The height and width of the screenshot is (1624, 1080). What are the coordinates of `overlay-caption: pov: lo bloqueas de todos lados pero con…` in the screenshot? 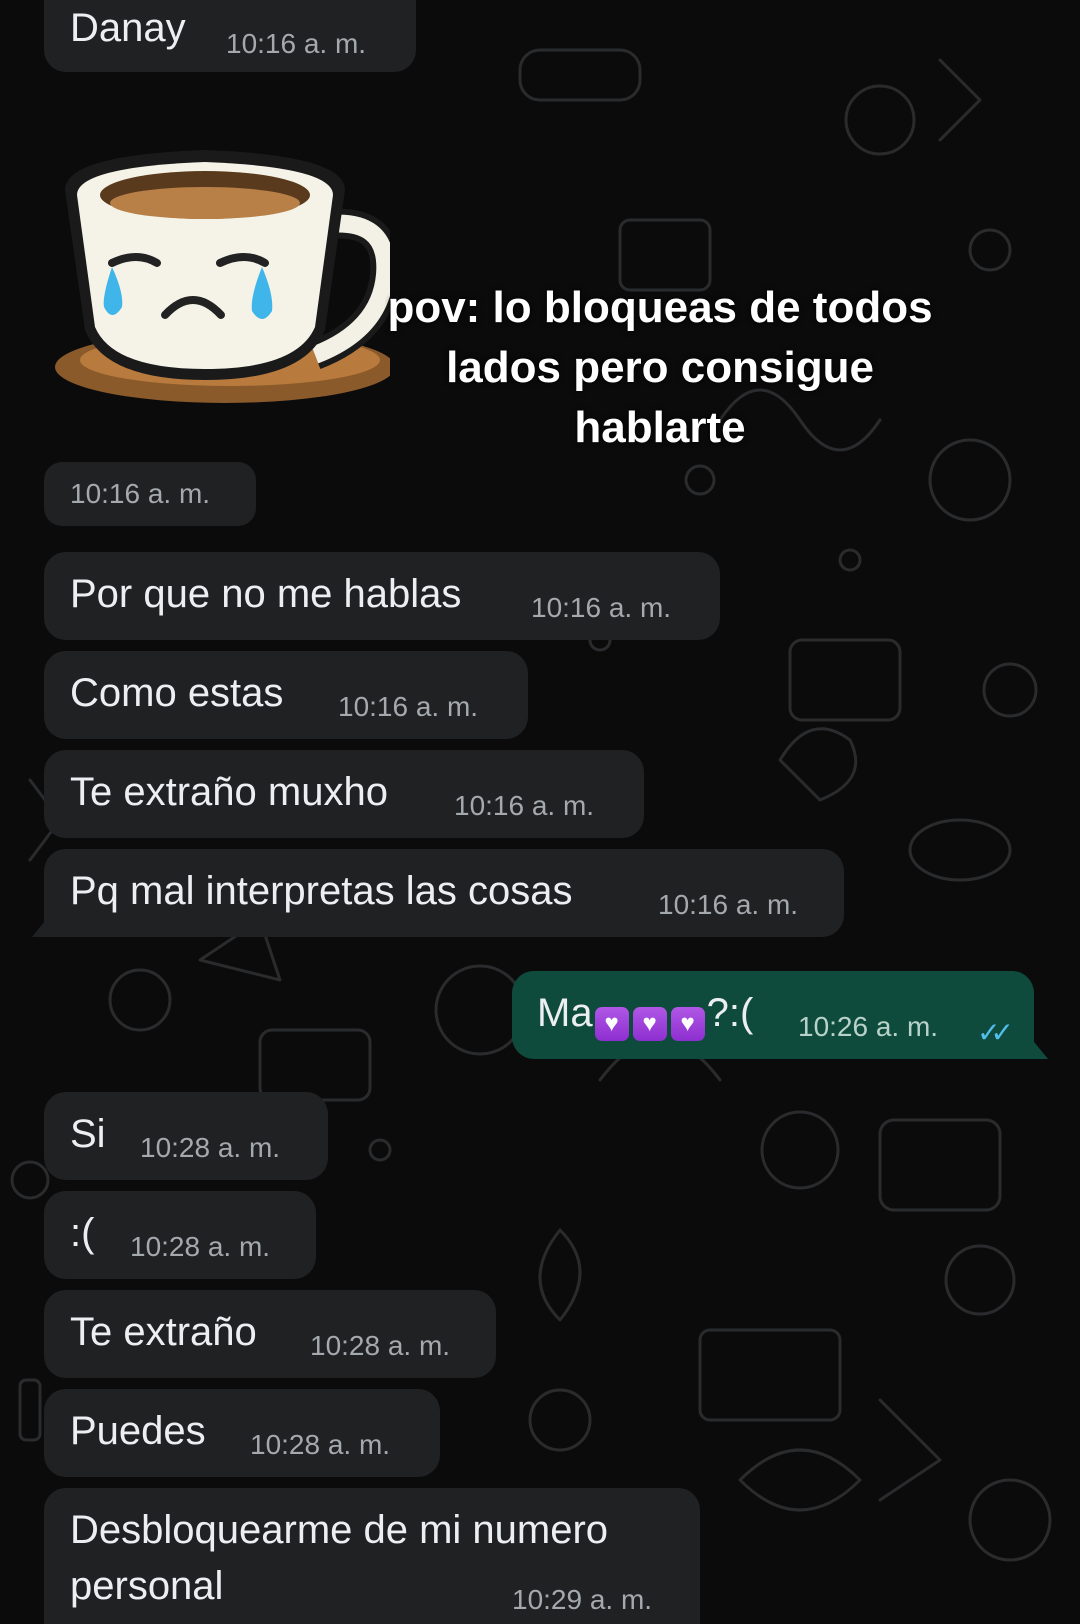 It's located at (660, 368).